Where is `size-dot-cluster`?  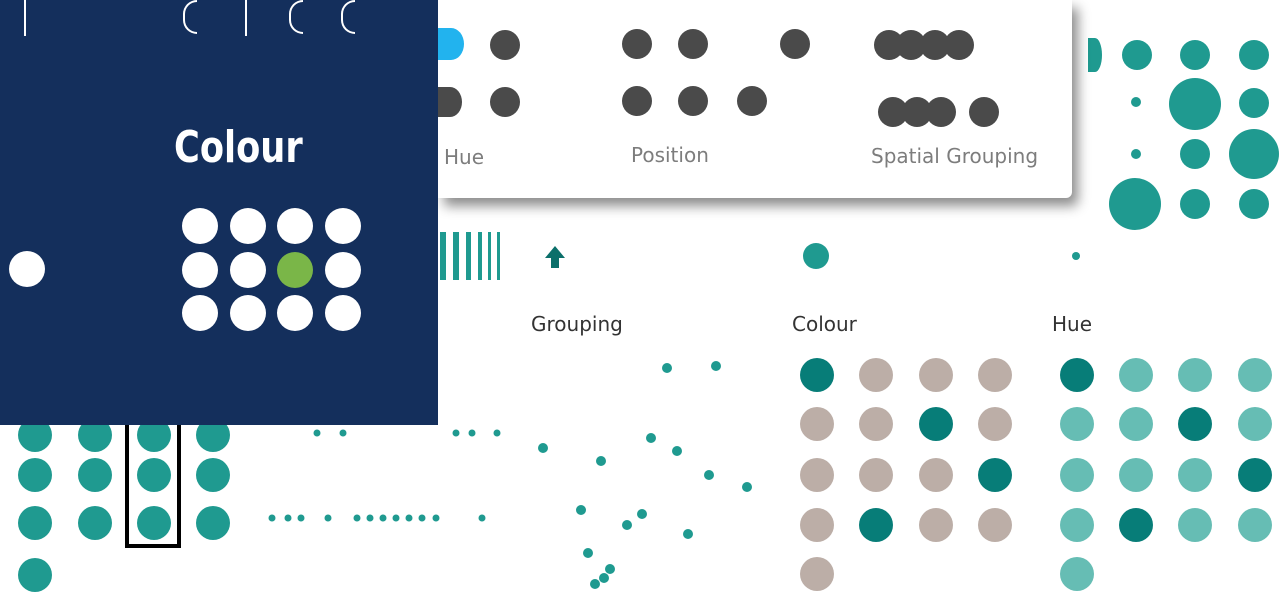 size-dot-cluster is located at coordinates (1184, 116).